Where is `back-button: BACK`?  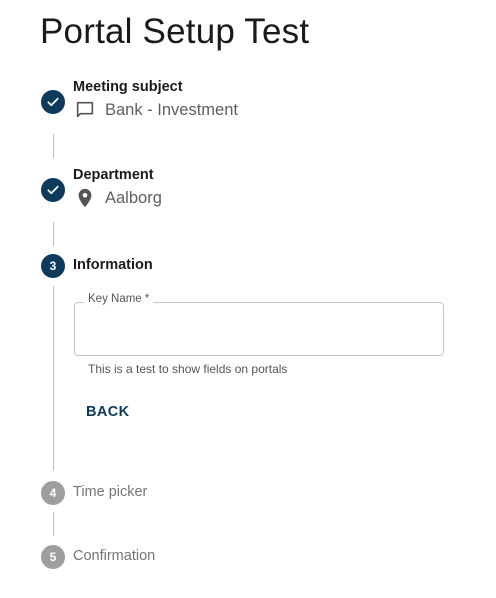 back-button: BACK is located at coordinates (108, 412).